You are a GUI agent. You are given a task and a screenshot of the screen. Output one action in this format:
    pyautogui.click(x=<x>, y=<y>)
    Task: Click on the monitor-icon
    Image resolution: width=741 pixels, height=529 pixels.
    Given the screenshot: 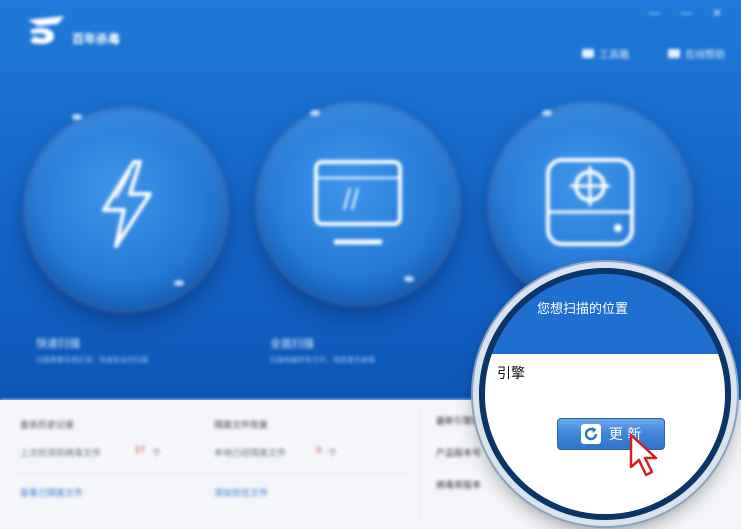 What is the action you would take?
    pyautogui.click(x=358, y=202)
    